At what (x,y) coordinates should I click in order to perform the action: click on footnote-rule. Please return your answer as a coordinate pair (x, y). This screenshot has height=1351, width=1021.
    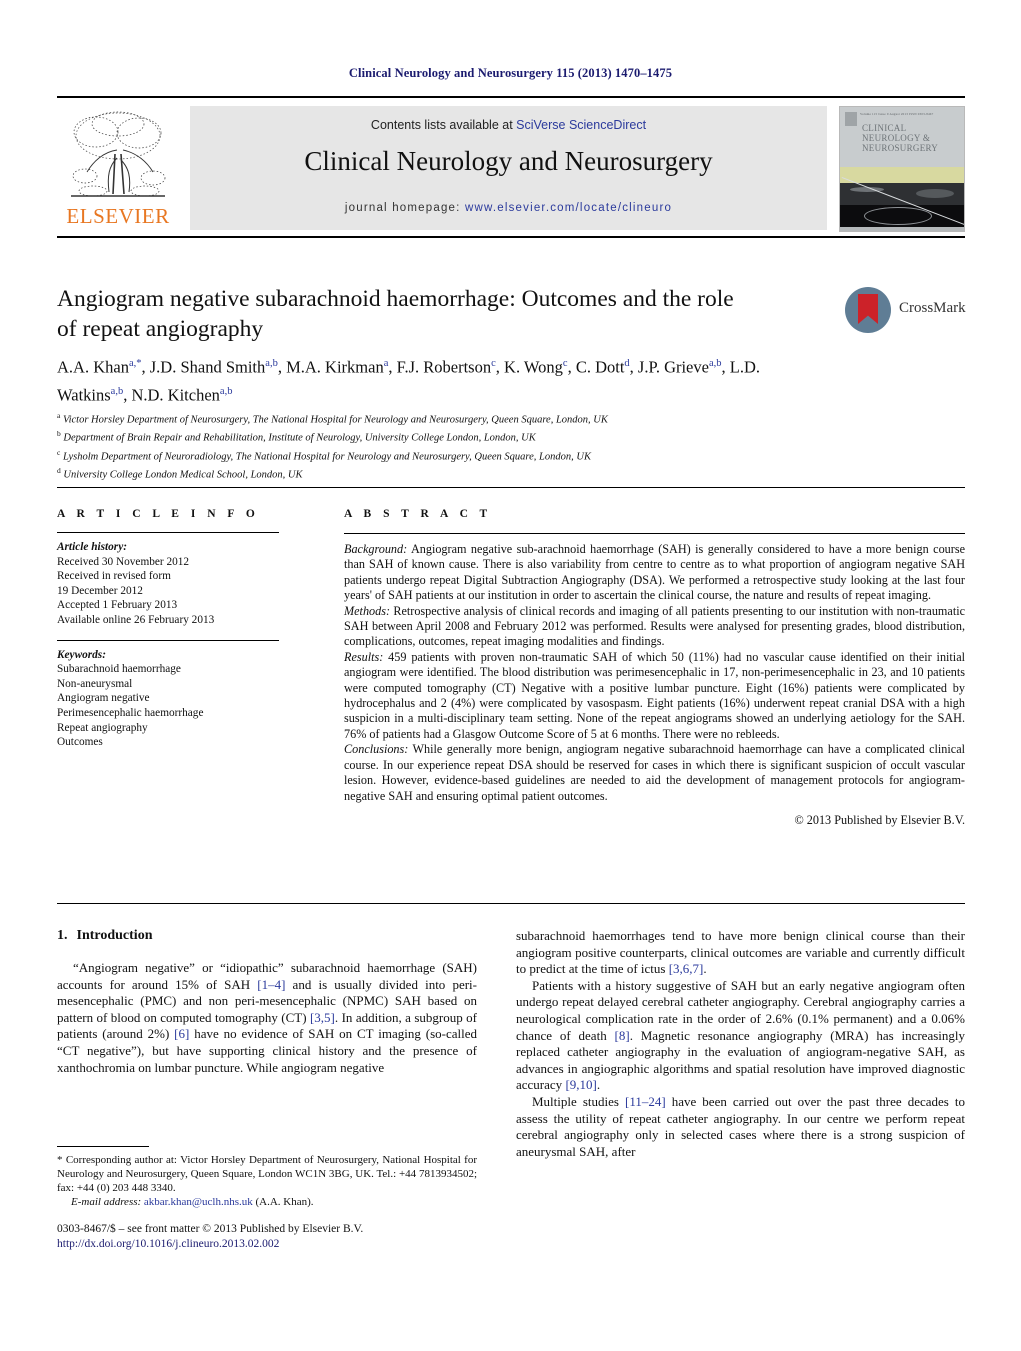
    Looking at the image, I should click on (103, 1146).